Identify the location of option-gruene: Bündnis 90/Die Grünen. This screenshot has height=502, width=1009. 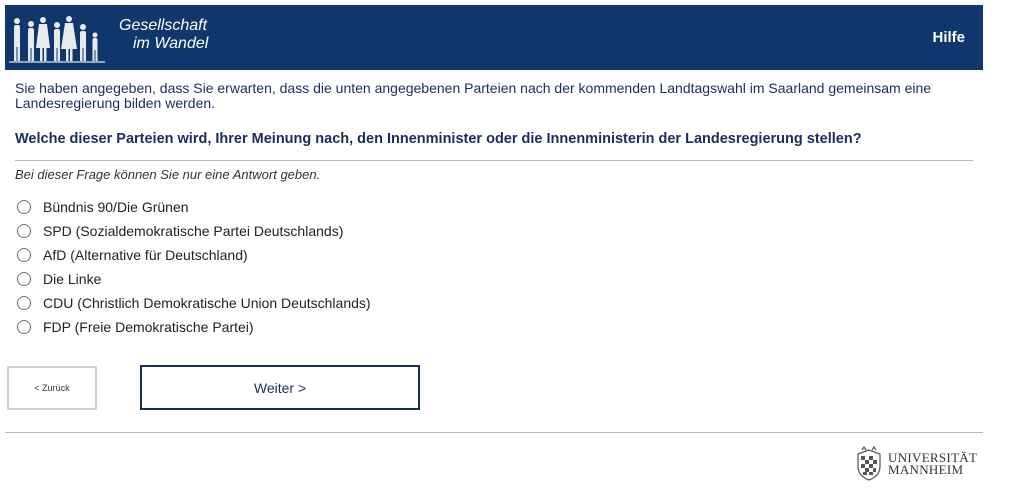
(194, 207).